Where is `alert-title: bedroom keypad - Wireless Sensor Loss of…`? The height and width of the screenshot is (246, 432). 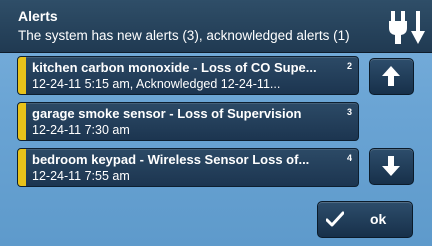 alert-title: bedroom keypad - Wireless Sensor Loss of… is located at coordinates (171, 159).